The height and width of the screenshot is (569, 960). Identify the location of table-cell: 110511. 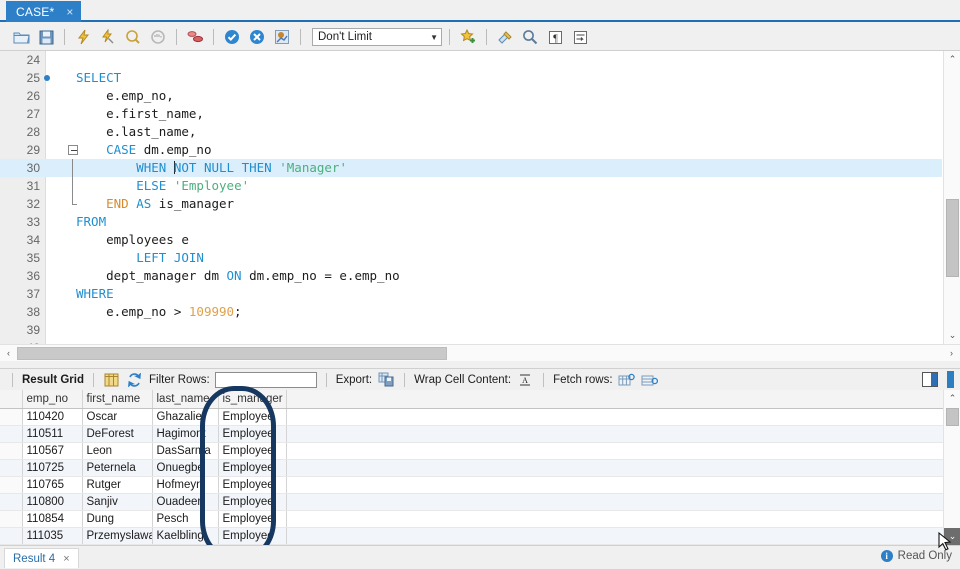
(52, 434).